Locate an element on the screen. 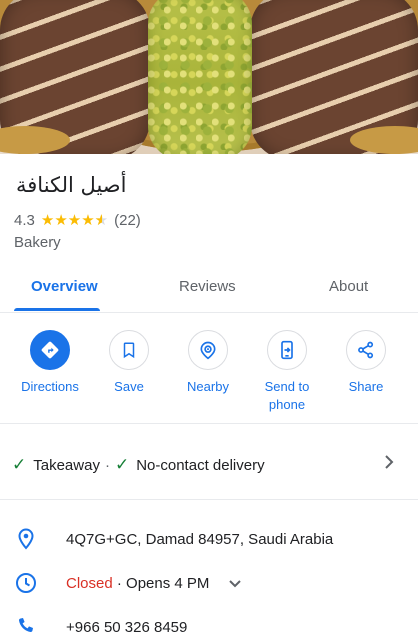  directions-label: Directions is located at coordinates (50, 386).